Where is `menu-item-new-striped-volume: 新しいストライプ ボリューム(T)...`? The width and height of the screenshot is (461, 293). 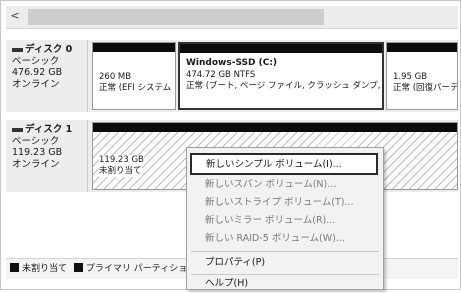
menu-item-new-striped-volume: 新しいストライプ ボリューム(T)... is located at coordinates (279, 203).